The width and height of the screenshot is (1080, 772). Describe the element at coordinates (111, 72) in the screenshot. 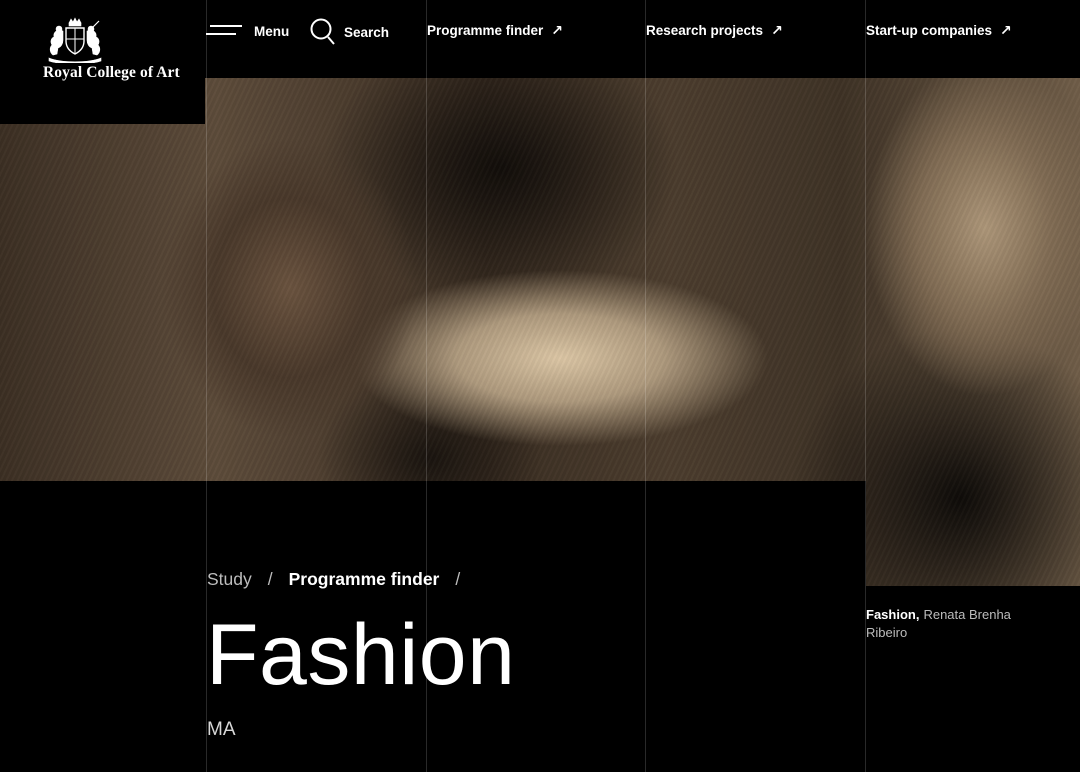

I see `brand-name: Royal College of Art` at that location.